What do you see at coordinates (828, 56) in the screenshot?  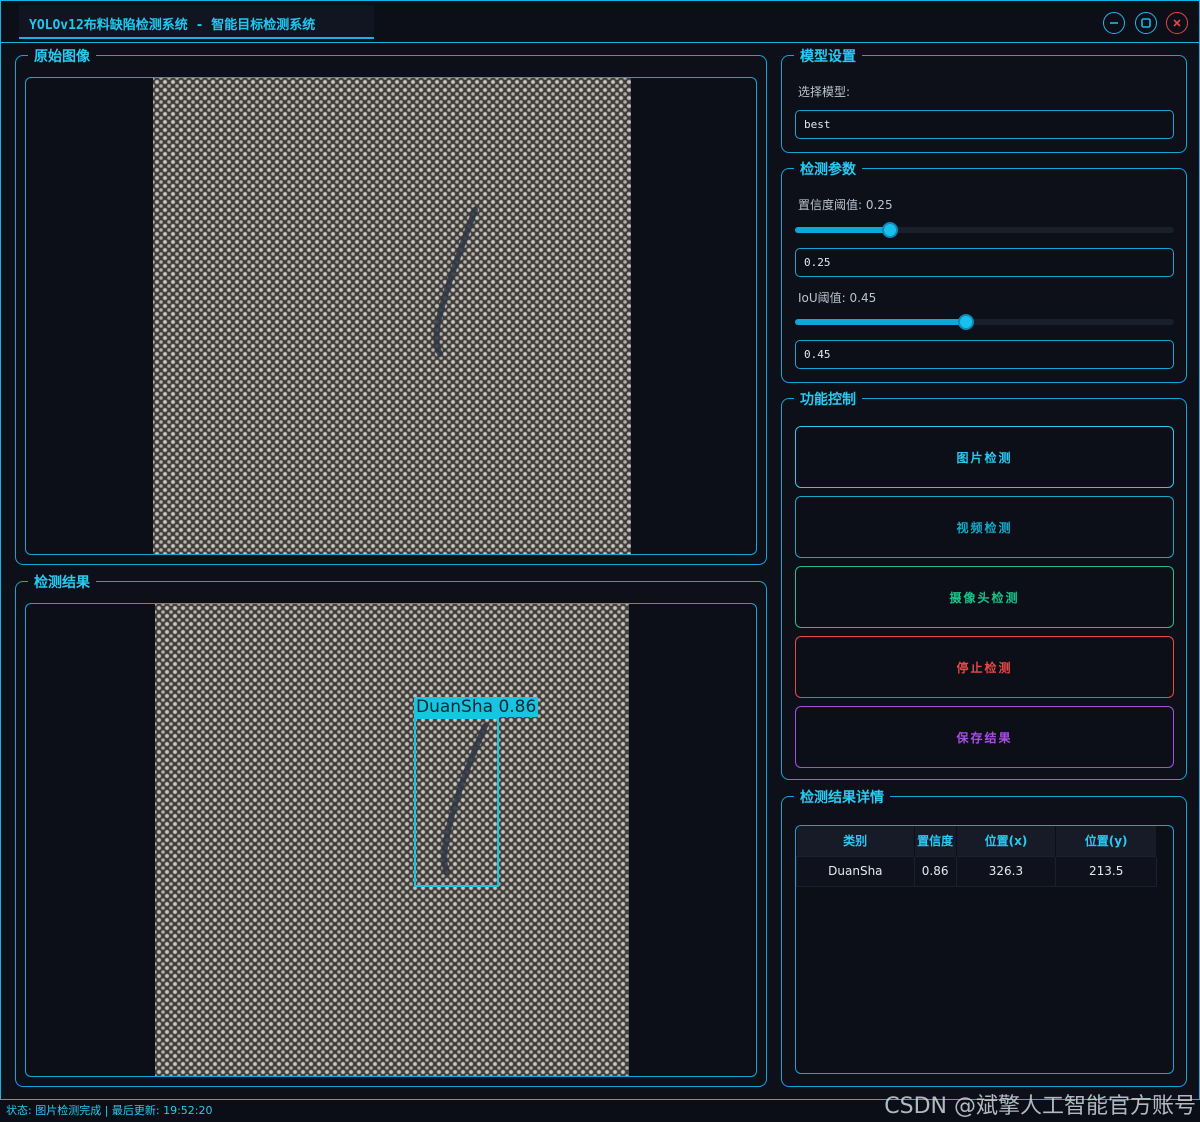 I see `model-settings-title: 模型设置` at bounding box center [828, 56].